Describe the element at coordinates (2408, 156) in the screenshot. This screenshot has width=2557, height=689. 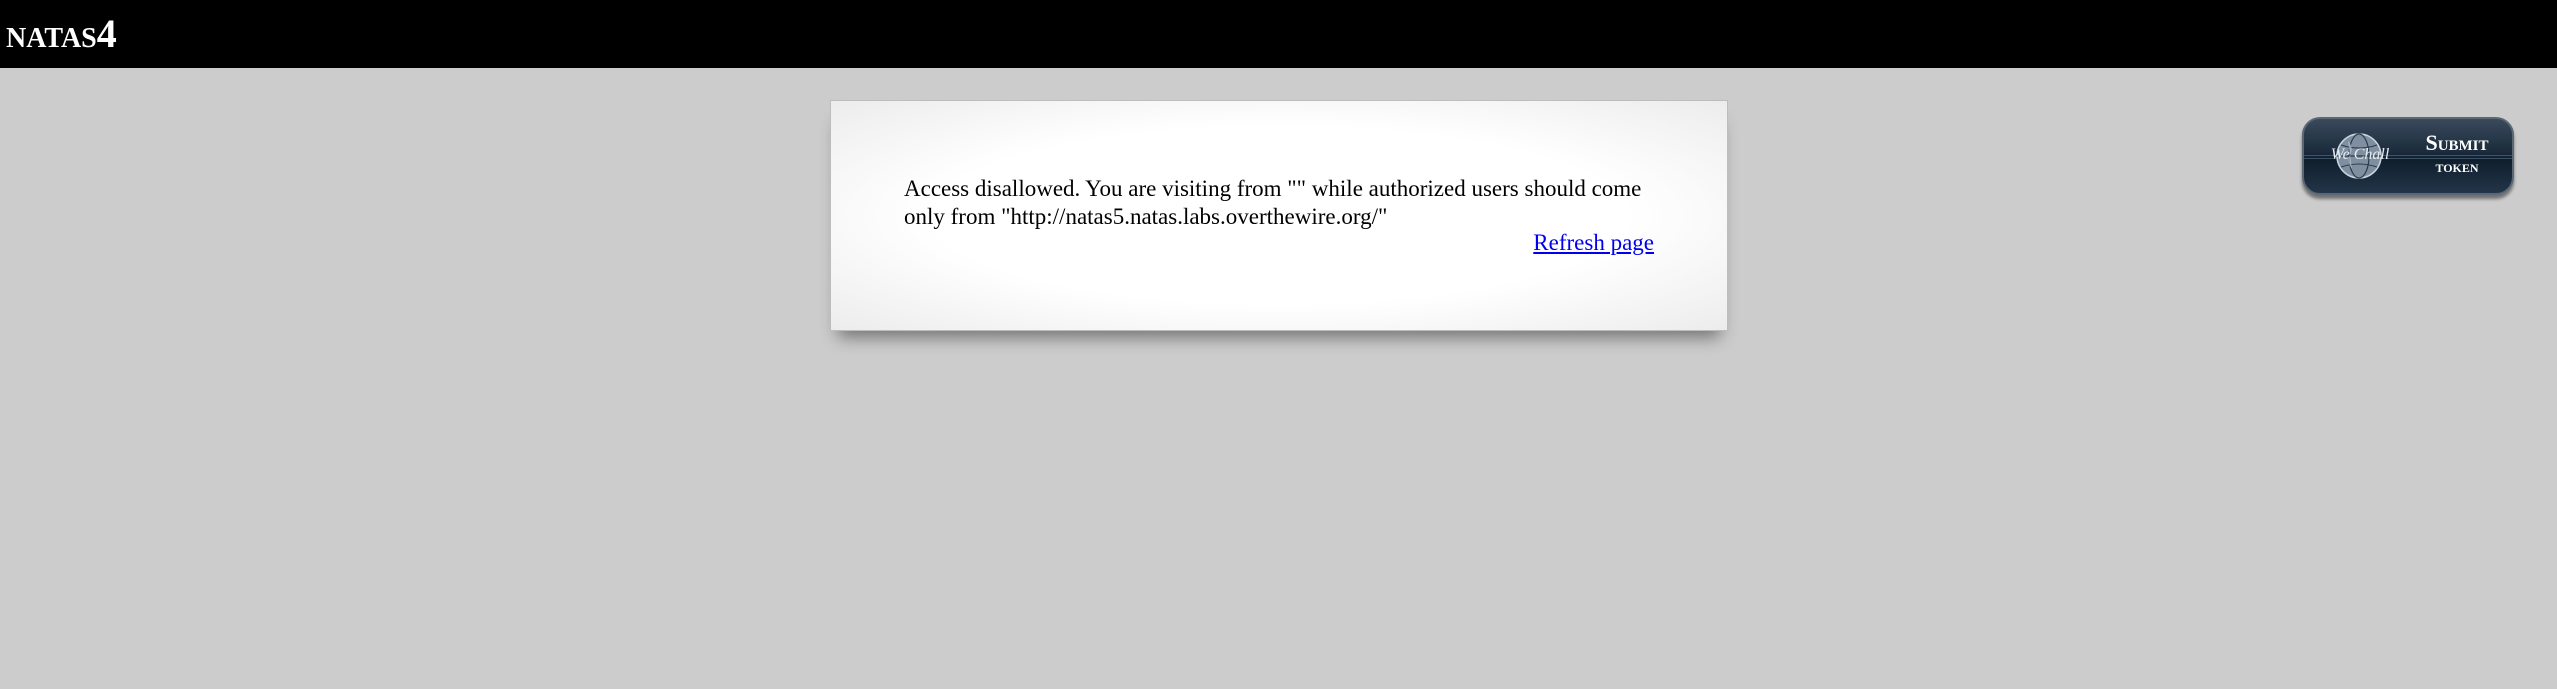
I see `wechall-submit-token-button: We Chall Submit token` at that location.